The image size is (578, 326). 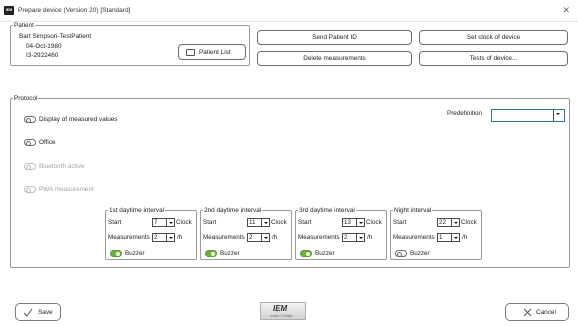 I want to click on interval-1st-start-select: 7, so click(x=163, y=222).